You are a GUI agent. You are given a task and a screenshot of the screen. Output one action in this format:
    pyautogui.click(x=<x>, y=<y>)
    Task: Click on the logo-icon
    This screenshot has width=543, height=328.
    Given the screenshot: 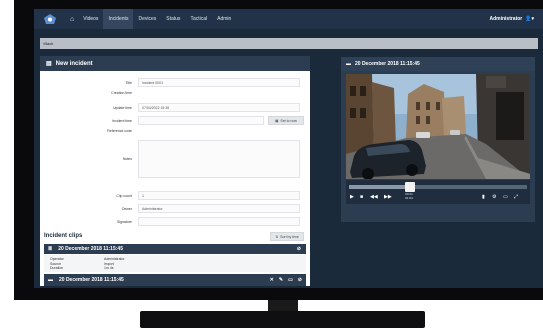 What is the action you would take?
    pyautogui.click(x=50, y=19)
    